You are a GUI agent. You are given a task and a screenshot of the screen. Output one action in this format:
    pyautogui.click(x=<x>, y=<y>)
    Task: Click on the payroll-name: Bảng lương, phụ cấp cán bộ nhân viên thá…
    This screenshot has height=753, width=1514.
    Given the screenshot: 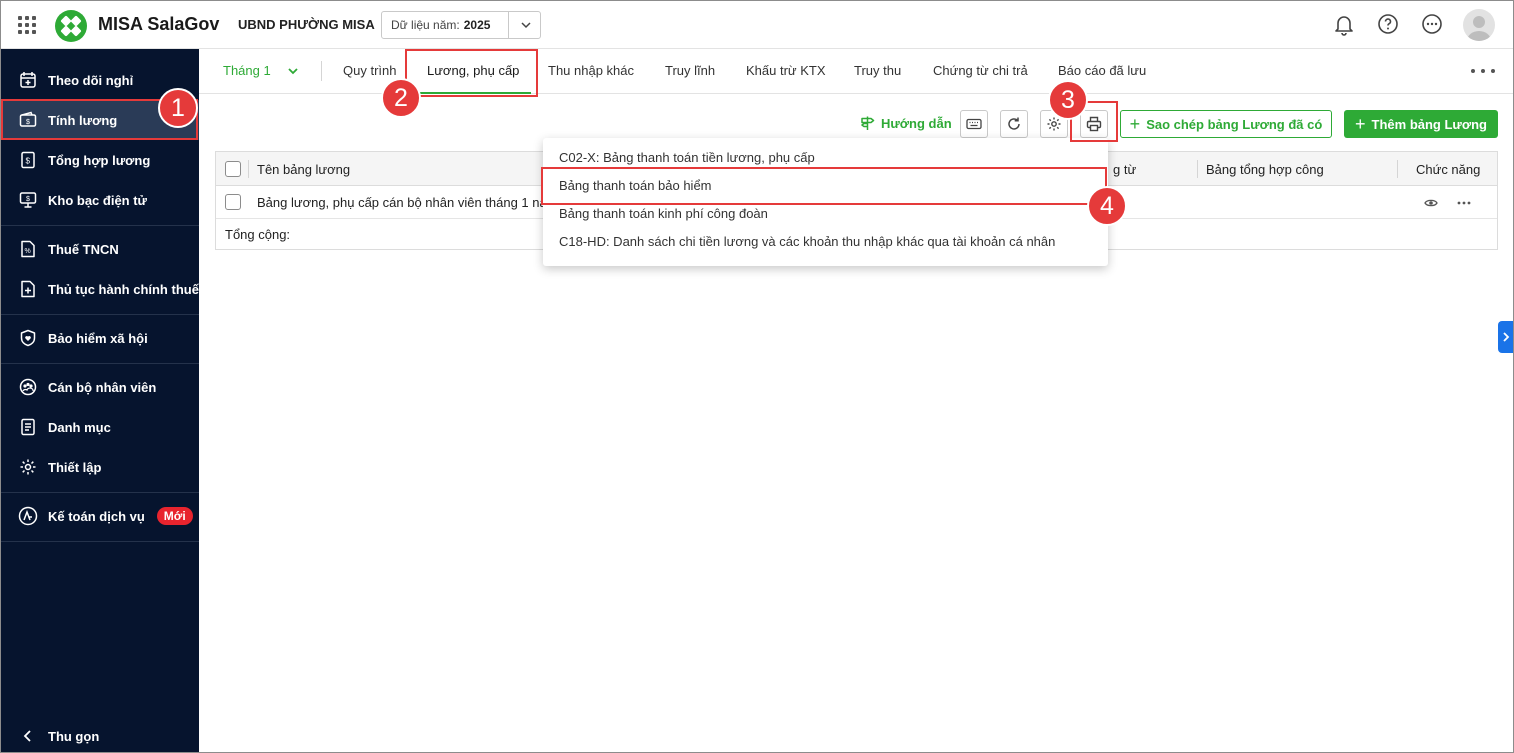 What is the action you would take?
    pyautogui.click(x=407, y=202)
    